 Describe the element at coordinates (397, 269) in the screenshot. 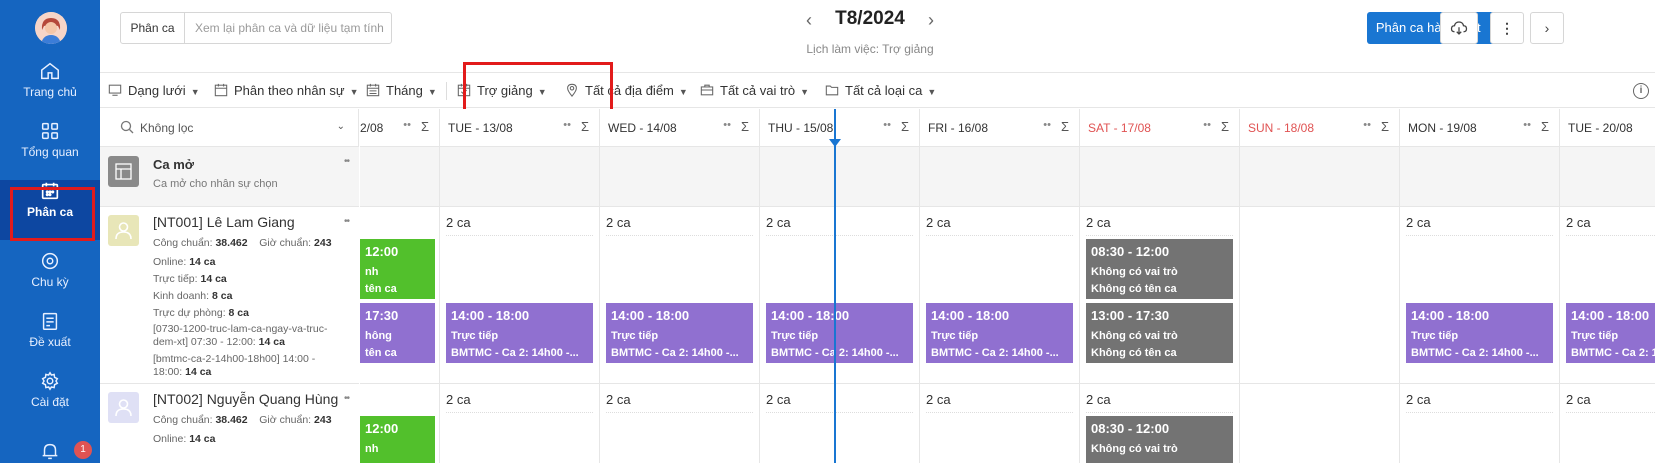

I see `shift-card: 12:00 nh tên ca` at that location.